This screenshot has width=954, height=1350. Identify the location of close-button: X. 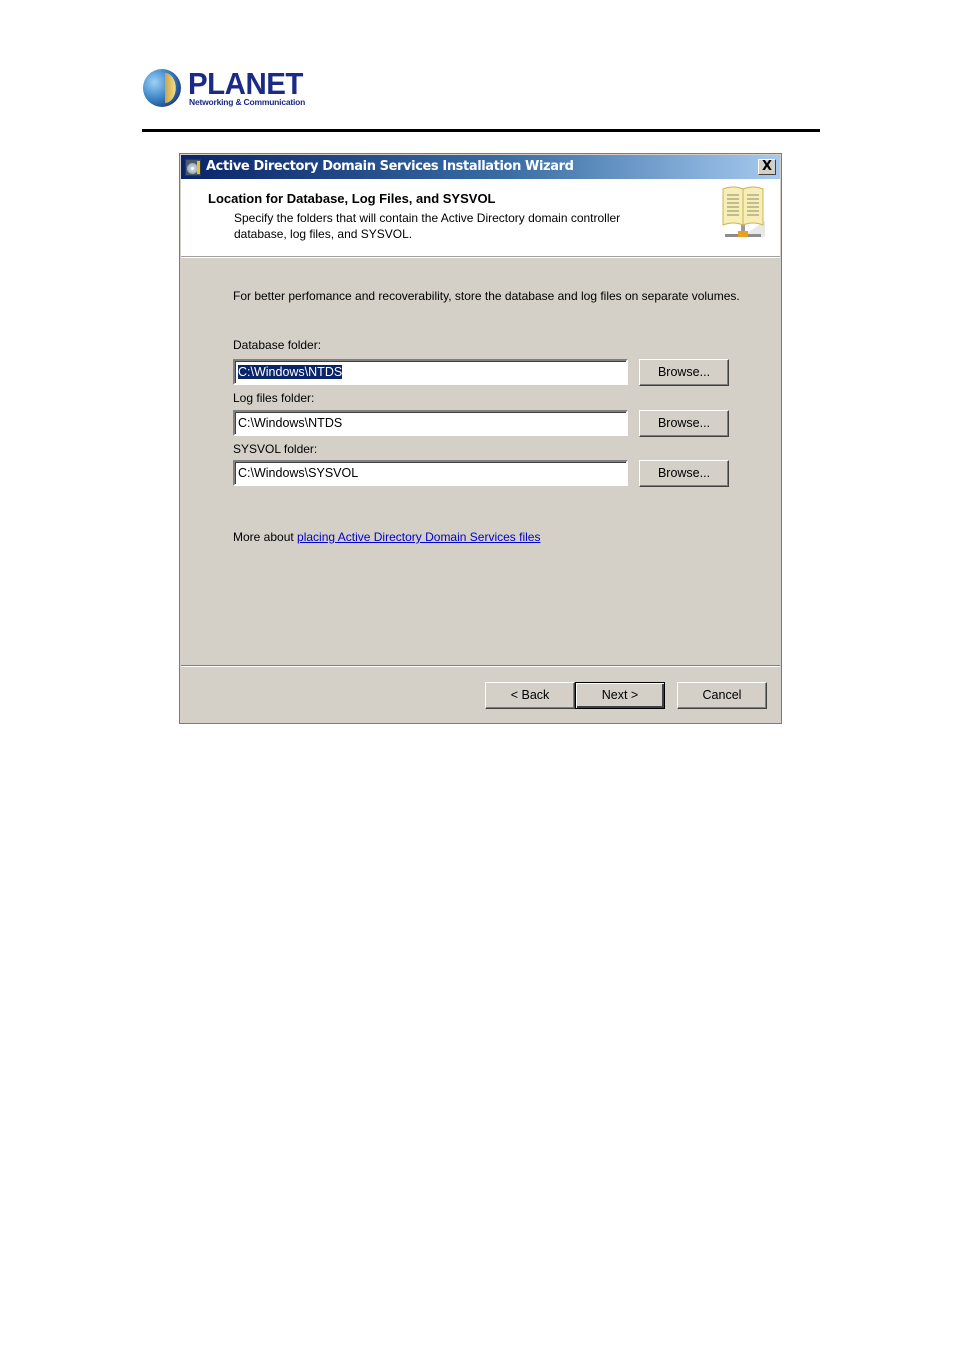
(767, 167).